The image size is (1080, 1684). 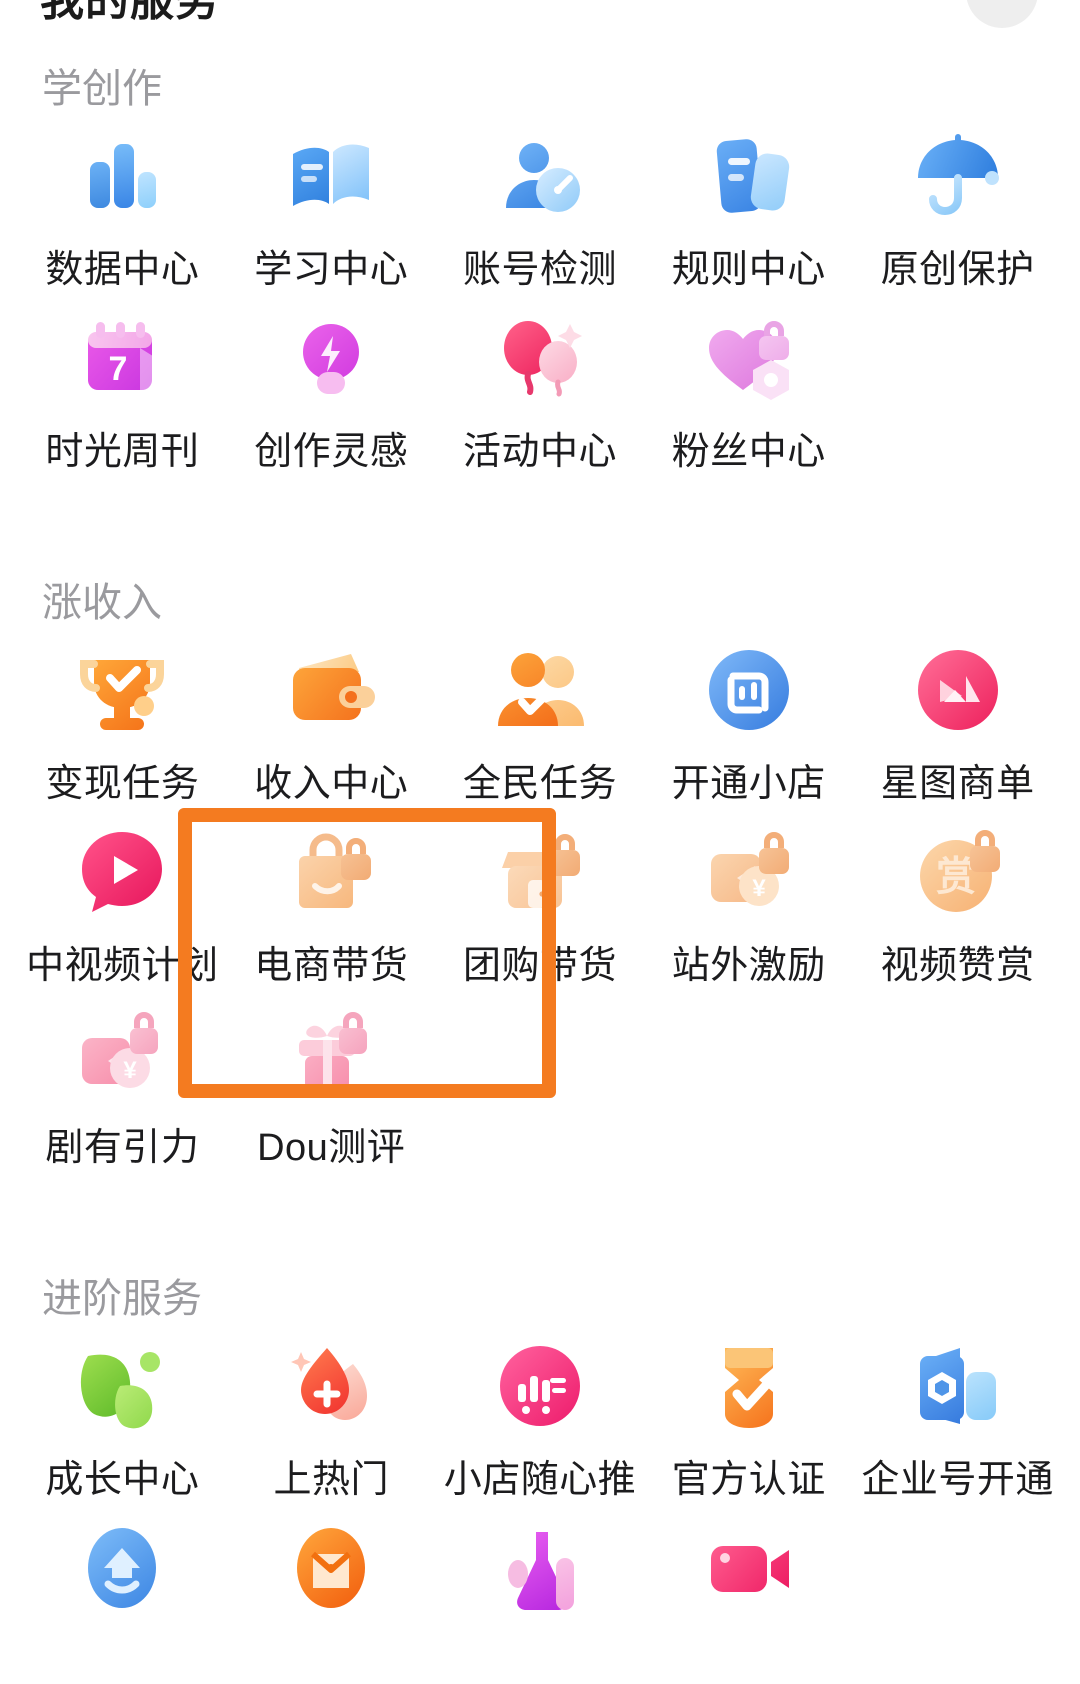 I want to click on pink-cart-icon, so click(x=540, y=1386).